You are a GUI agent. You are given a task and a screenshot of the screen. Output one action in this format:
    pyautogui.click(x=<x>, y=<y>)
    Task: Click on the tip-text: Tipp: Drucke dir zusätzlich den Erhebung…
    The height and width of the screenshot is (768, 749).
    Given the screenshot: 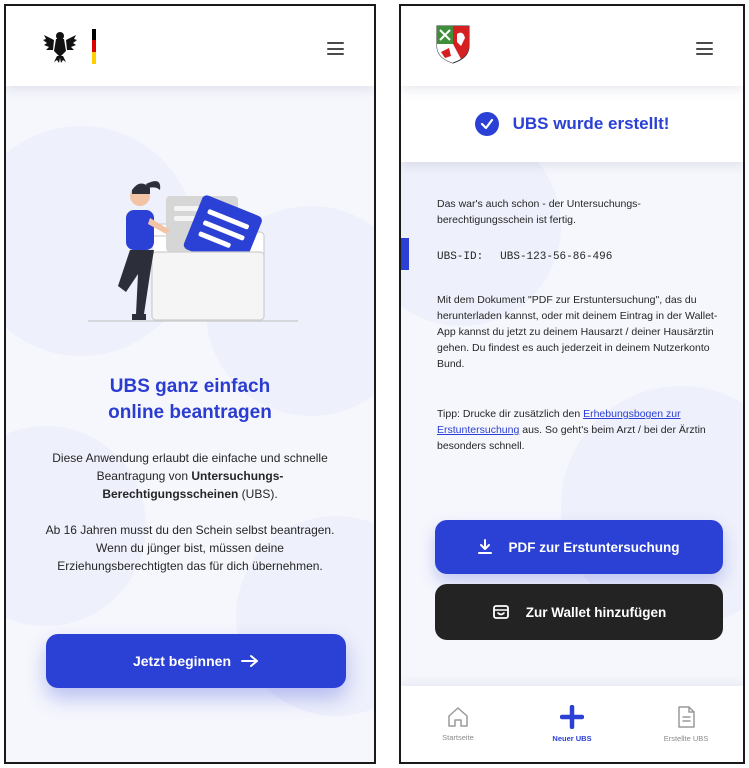 What is the action you would take?
    pyautogui.click(x=579, y=430)
    